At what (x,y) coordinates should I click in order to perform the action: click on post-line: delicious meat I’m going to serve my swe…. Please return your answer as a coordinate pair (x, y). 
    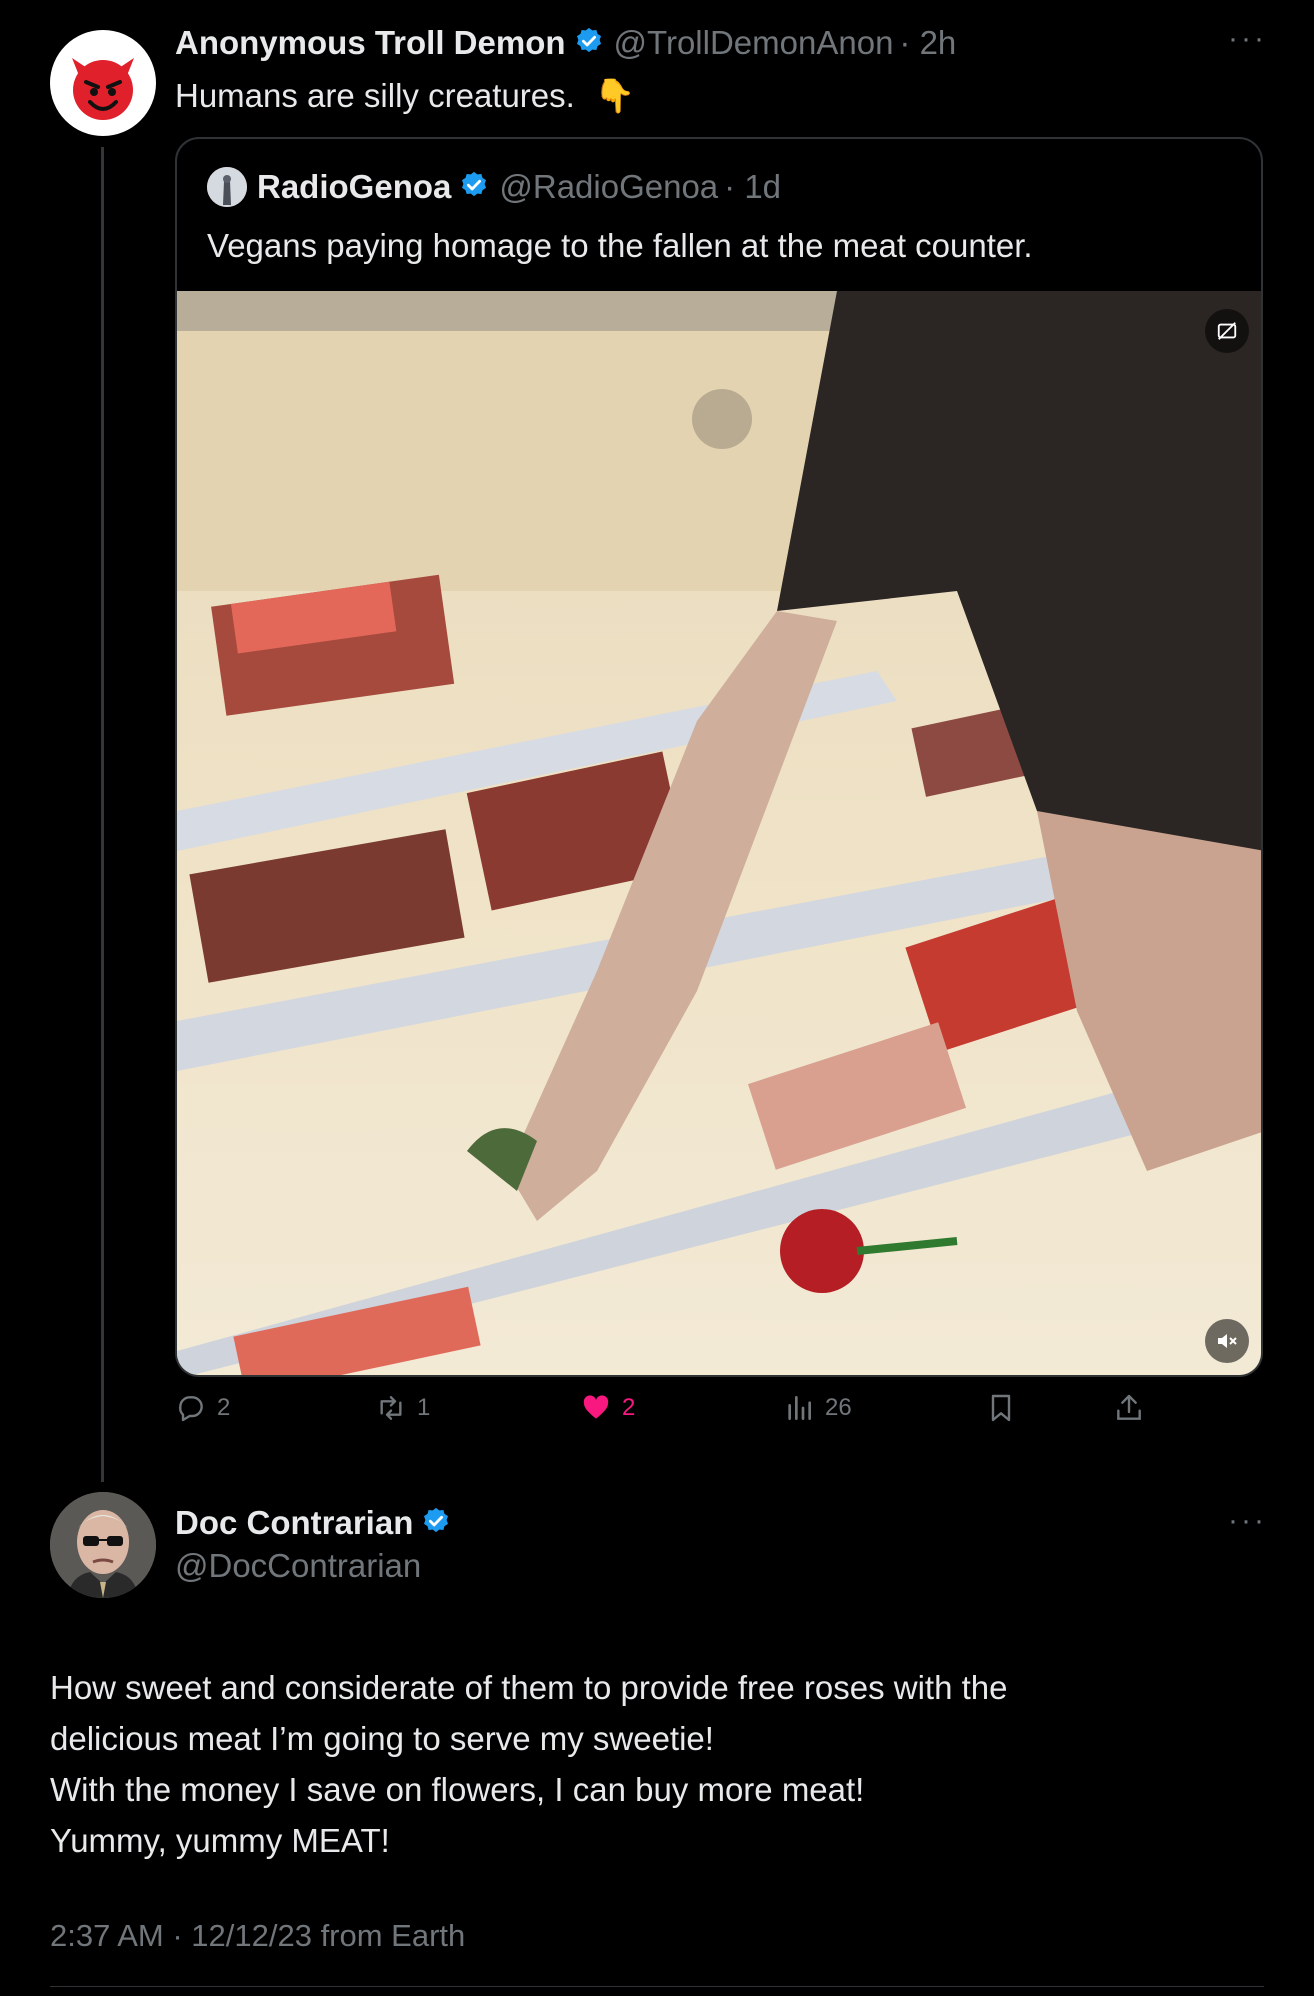
    Looking at the image, I should click on (382, 1738).